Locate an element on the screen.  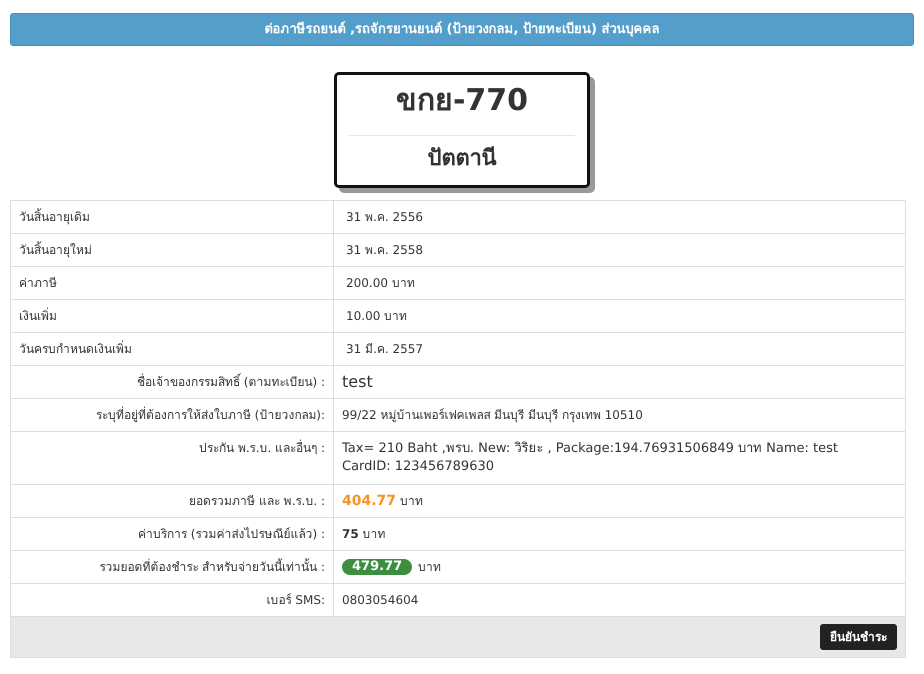
value-text: 200.00 บาท is located at coordinates (380, 283).